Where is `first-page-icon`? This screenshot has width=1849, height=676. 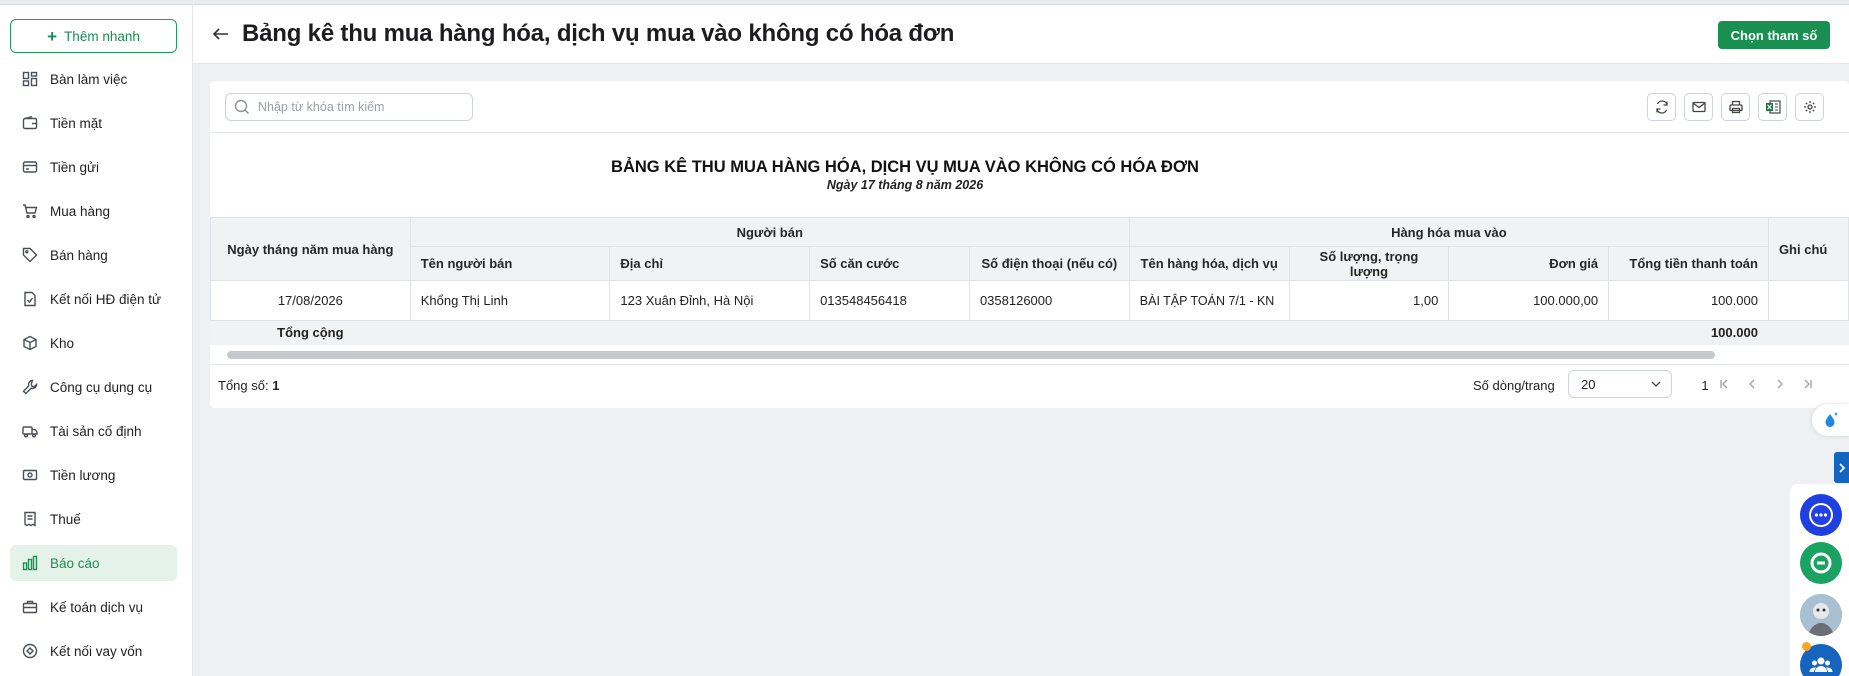 first-page-icon is located at coordinates (1724, 384).